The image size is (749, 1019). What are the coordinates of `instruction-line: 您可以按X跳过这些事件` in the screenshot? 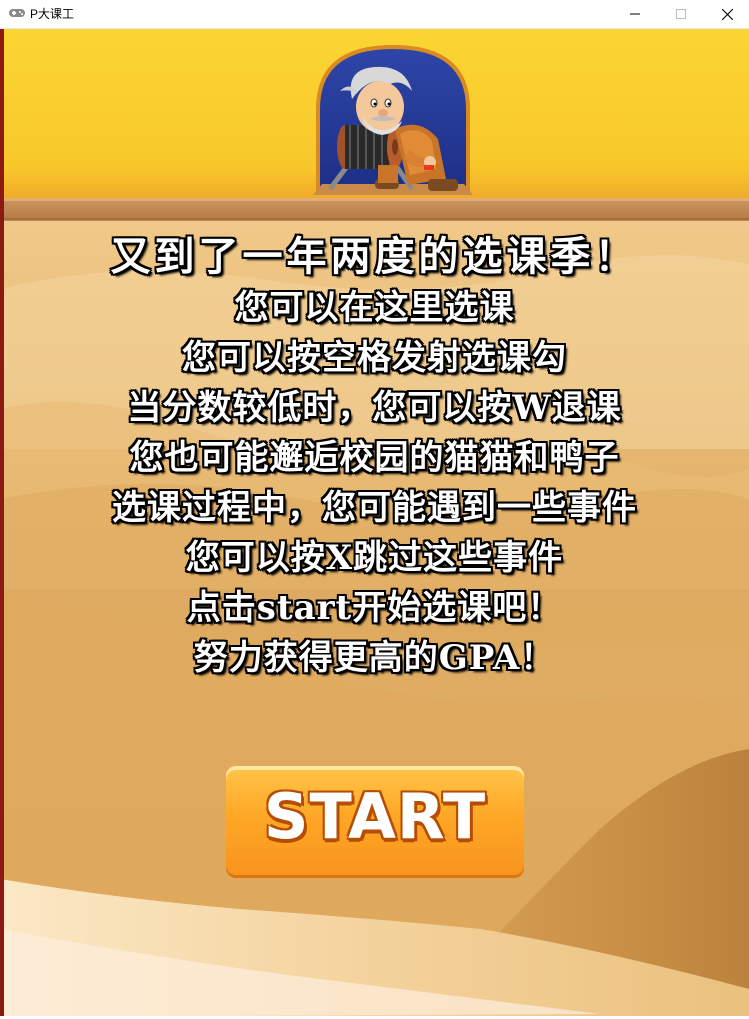 It's located at (374, 558).